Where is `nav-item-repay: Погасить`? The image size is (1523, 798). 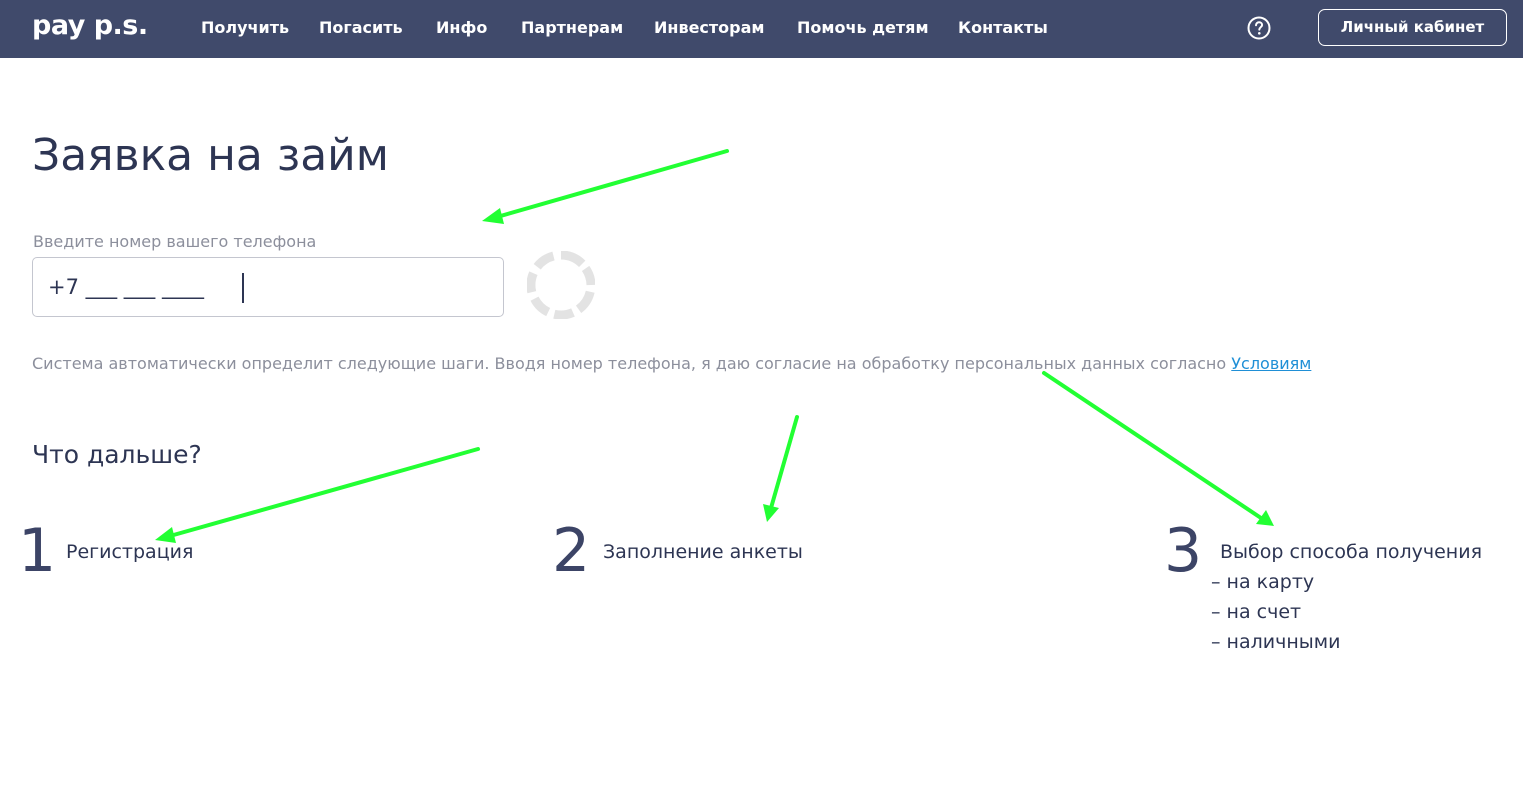
nav-item-repay: Погасить is located at coordinates (361, 28).